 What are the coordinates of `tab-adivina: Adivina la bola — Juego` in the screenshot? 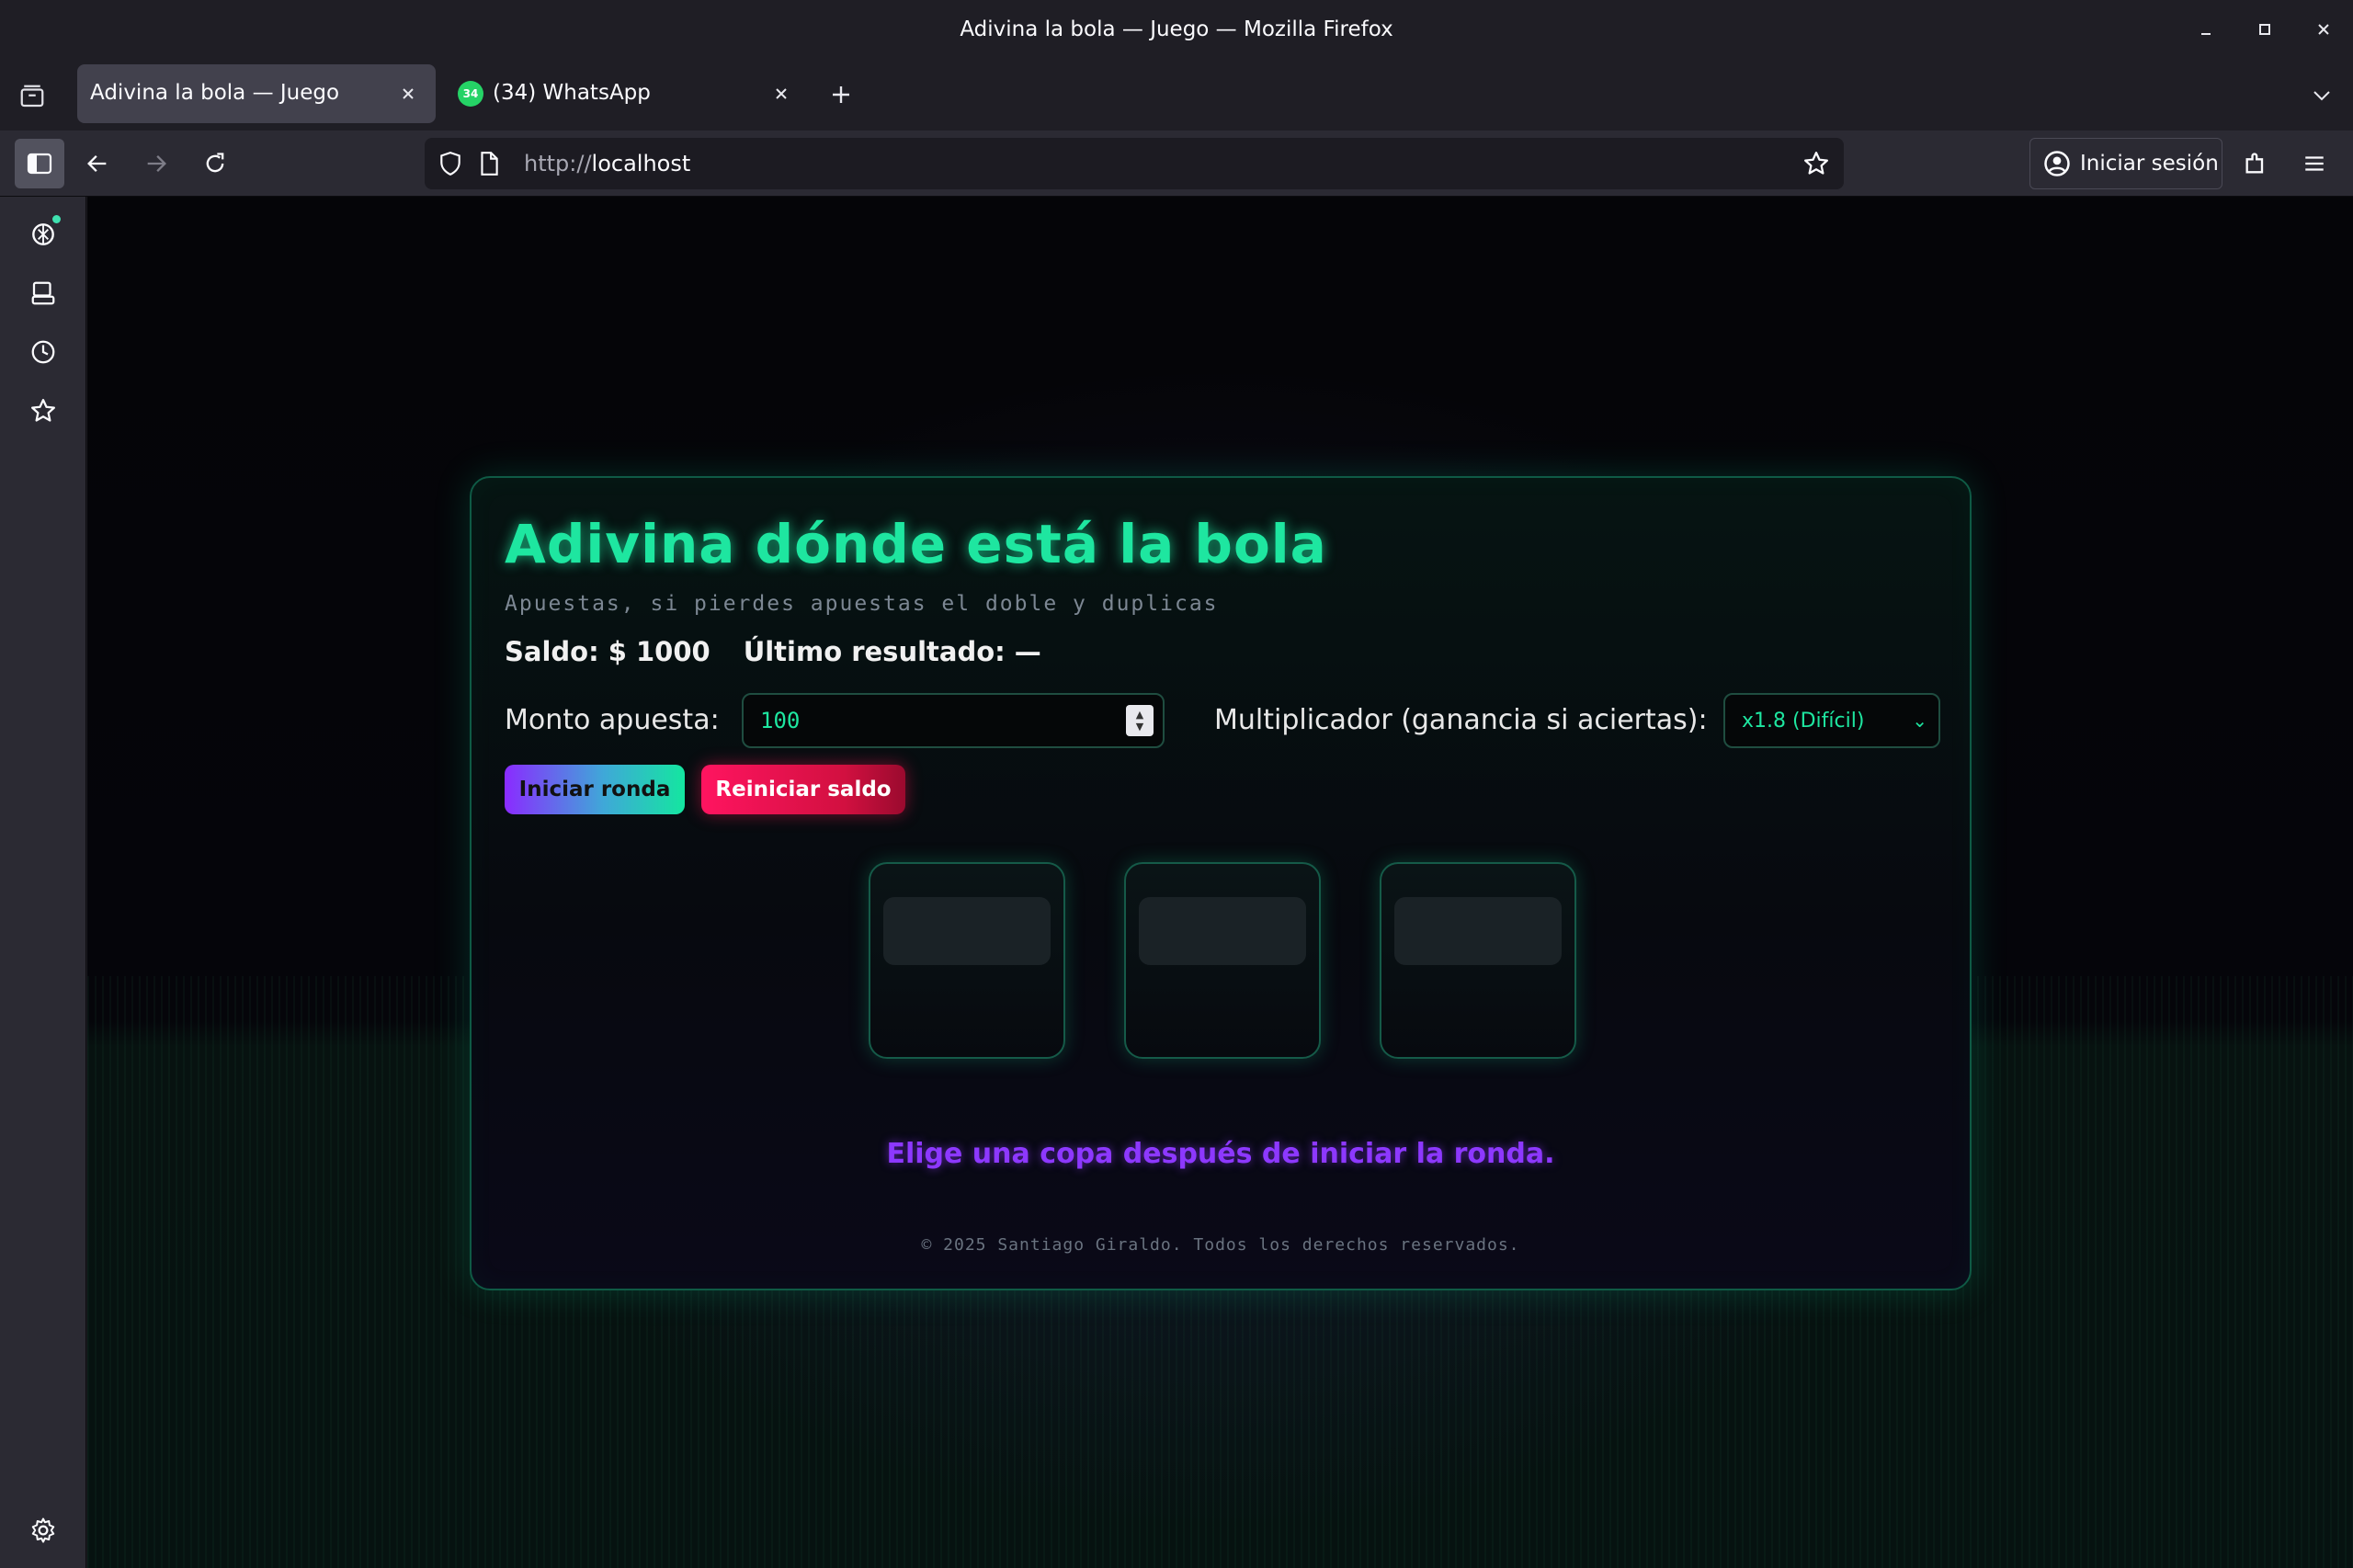 It's located at (256, 93).